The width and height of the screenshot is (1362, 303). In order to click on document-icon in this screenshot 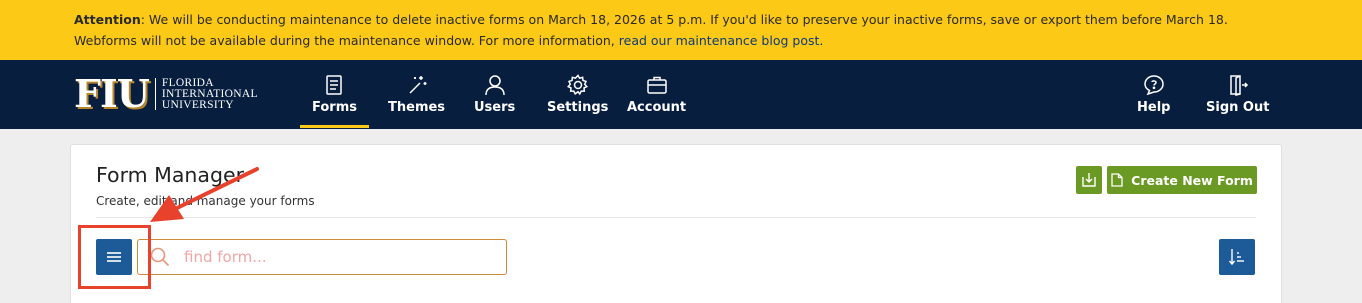, I will do `click(1117, 180)`.